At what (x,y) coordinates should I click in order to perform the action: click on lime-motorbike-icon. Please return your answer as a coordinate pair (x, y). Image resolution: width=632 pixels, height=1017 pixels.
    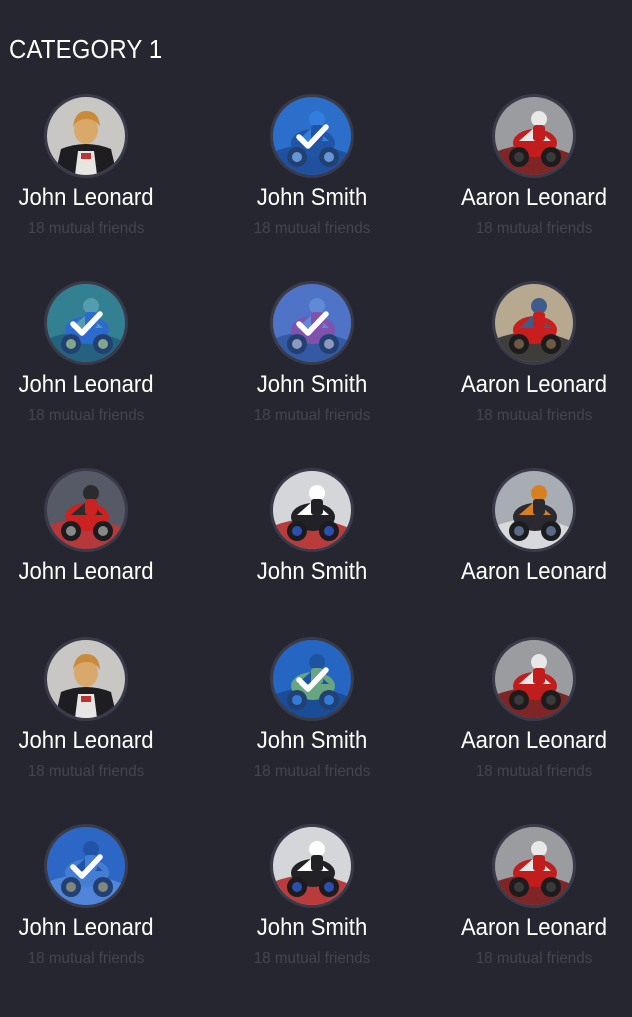
    Looking at the image, I should click on (312, 679).